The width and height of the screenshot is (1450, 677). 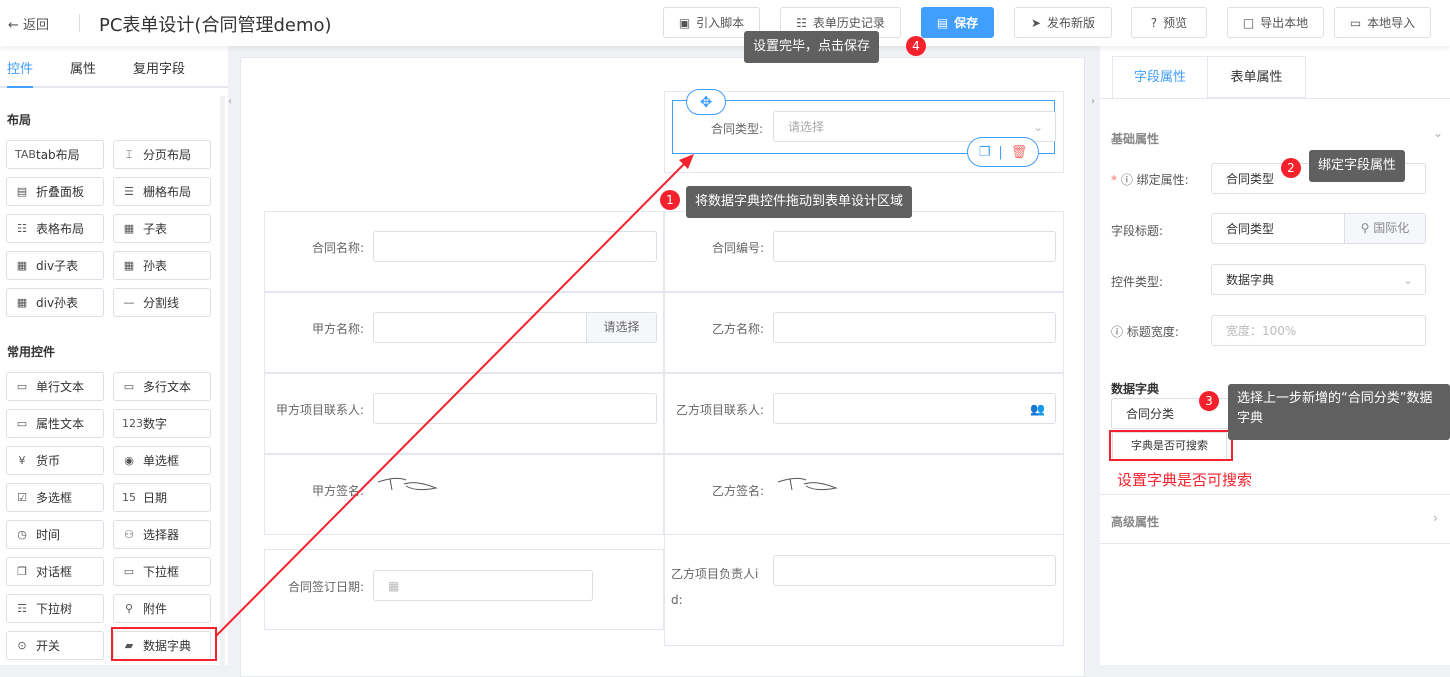 What do you see at coordinates (162, 265) in the screenshot?
I see `widget-layout-7: ▦ 孙表` at bounding box center [162, 265].